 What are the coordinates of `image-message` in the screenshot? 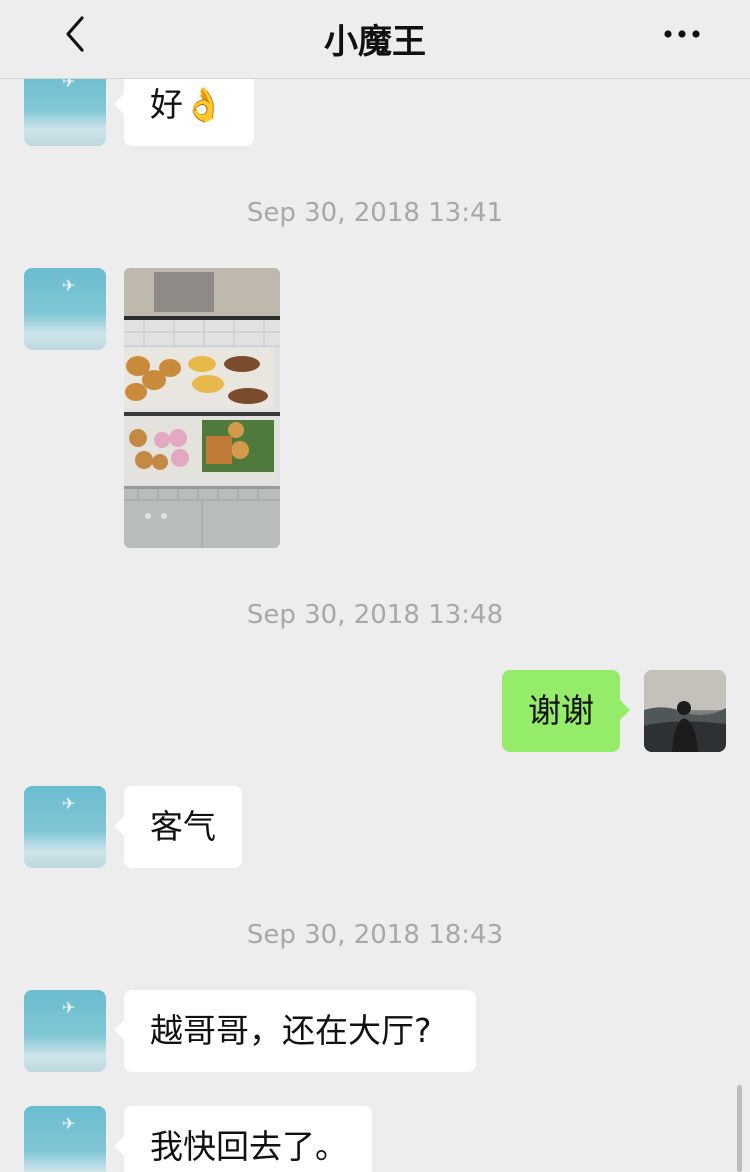 It's located at (202, 408).